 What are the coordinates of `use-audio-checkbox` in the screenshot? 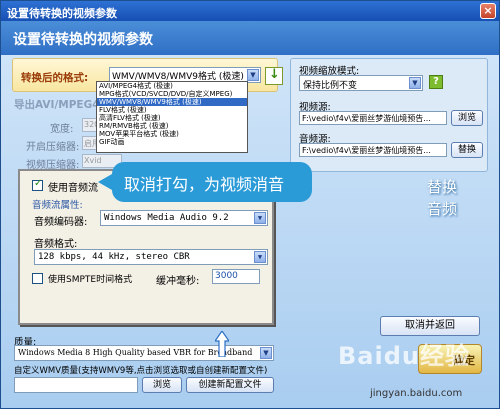 It's located at (37, 184).